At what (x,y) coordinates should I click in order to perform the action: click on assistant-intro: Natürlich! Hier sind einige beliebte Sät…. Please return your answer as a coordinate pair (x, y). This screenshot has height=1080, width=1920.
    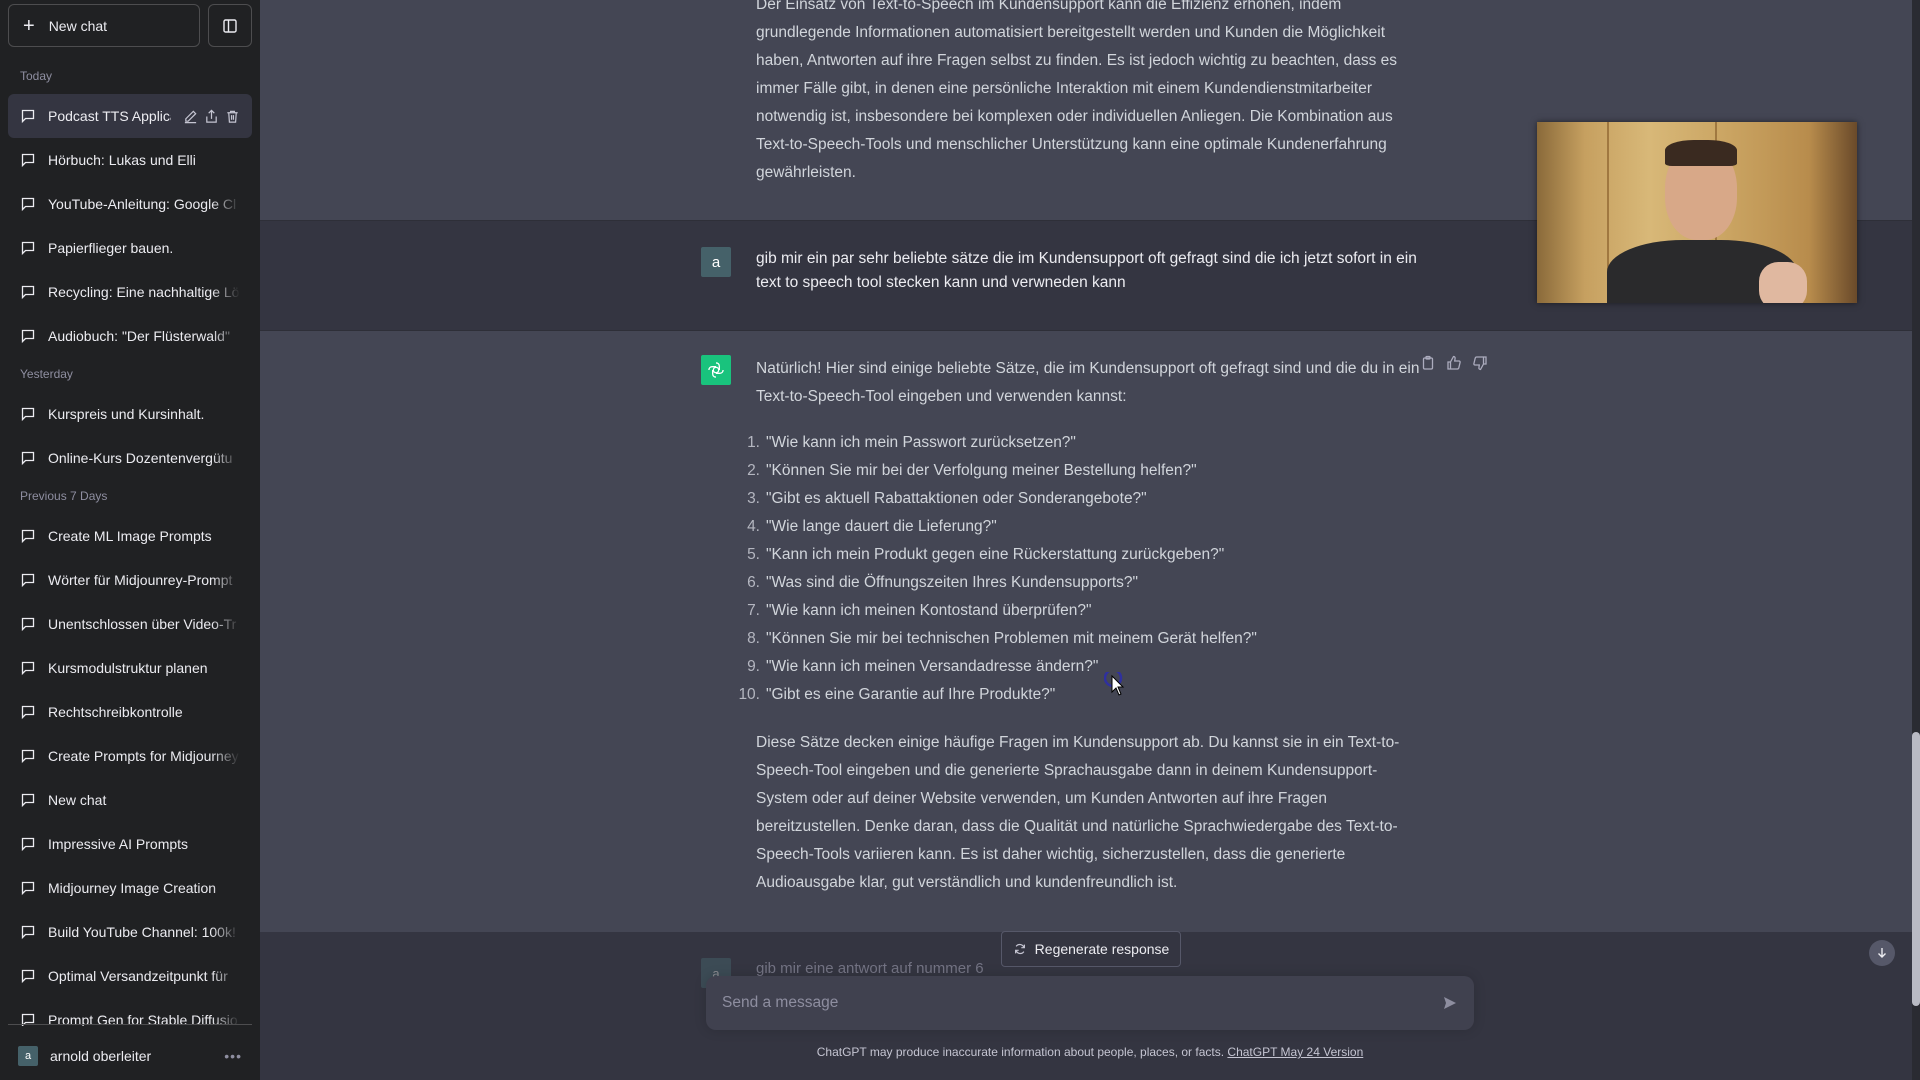
    Looking at the image, I should click on (1088, 382).